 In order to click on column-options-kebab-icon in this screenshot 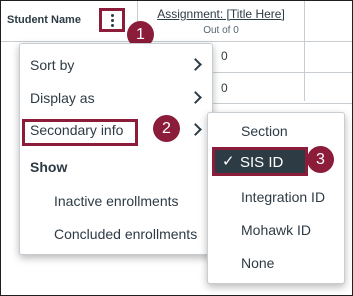, I will do `click(112, 20)`.